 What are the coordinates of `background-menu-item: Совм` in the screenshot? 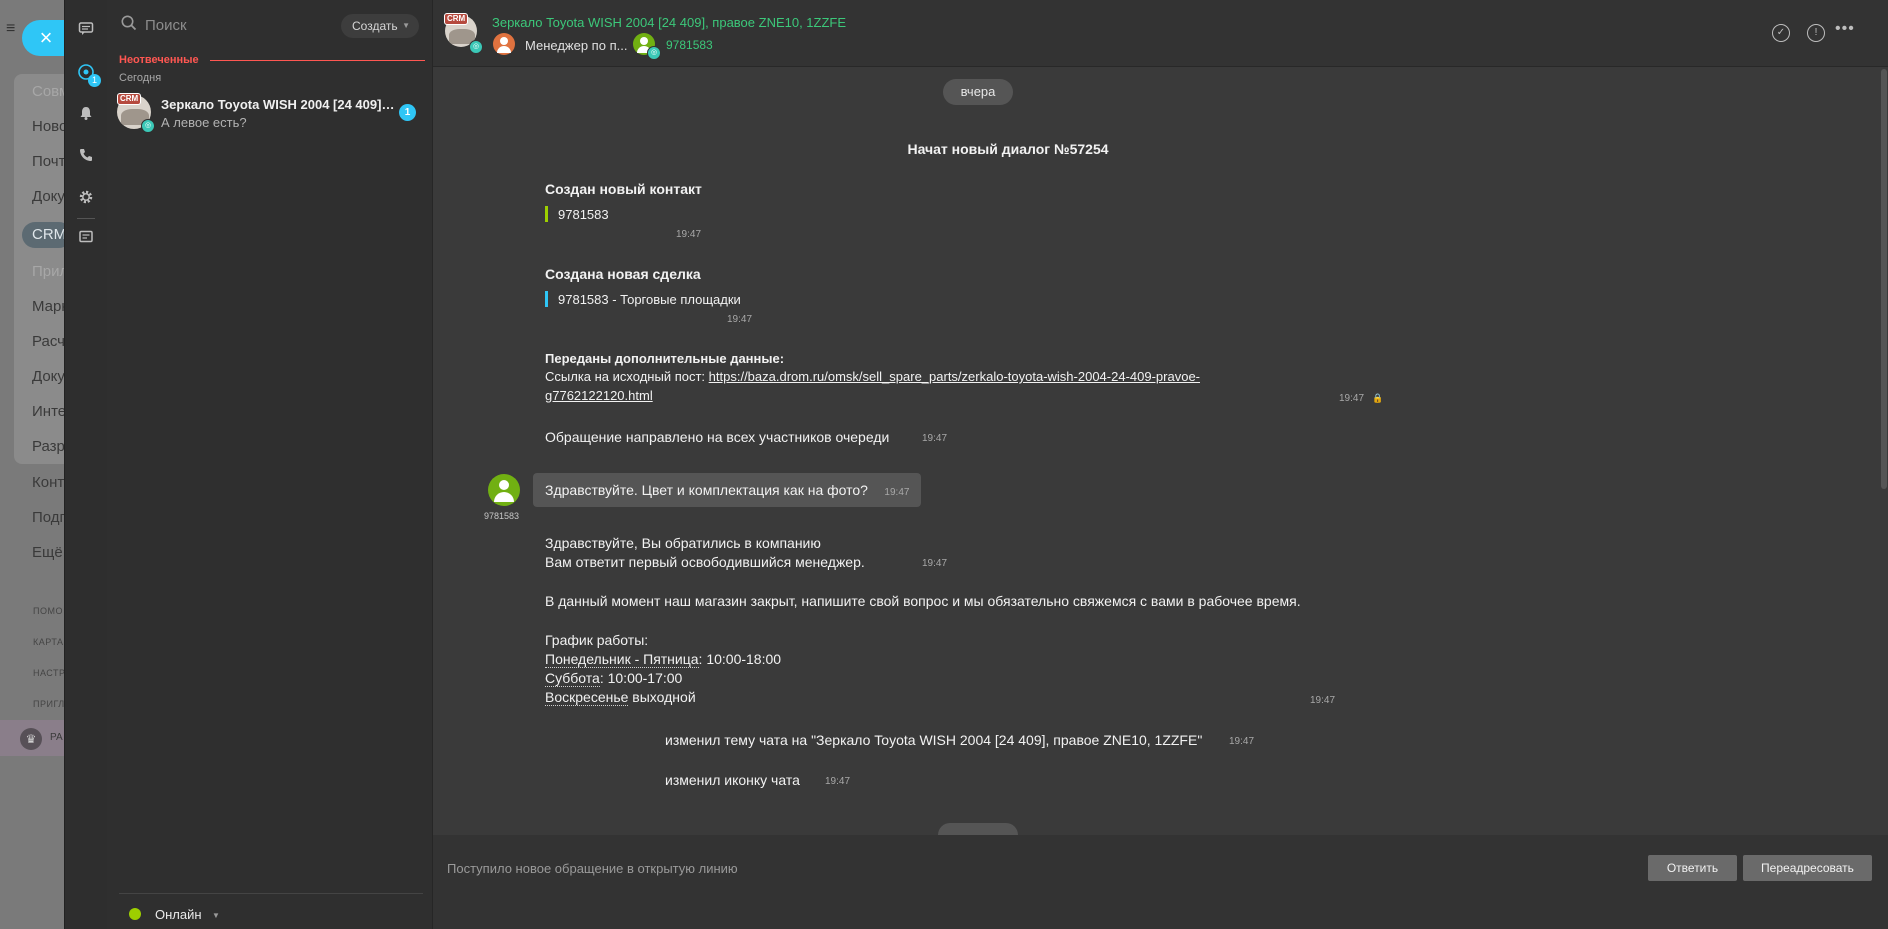 It's located at (48, 91).